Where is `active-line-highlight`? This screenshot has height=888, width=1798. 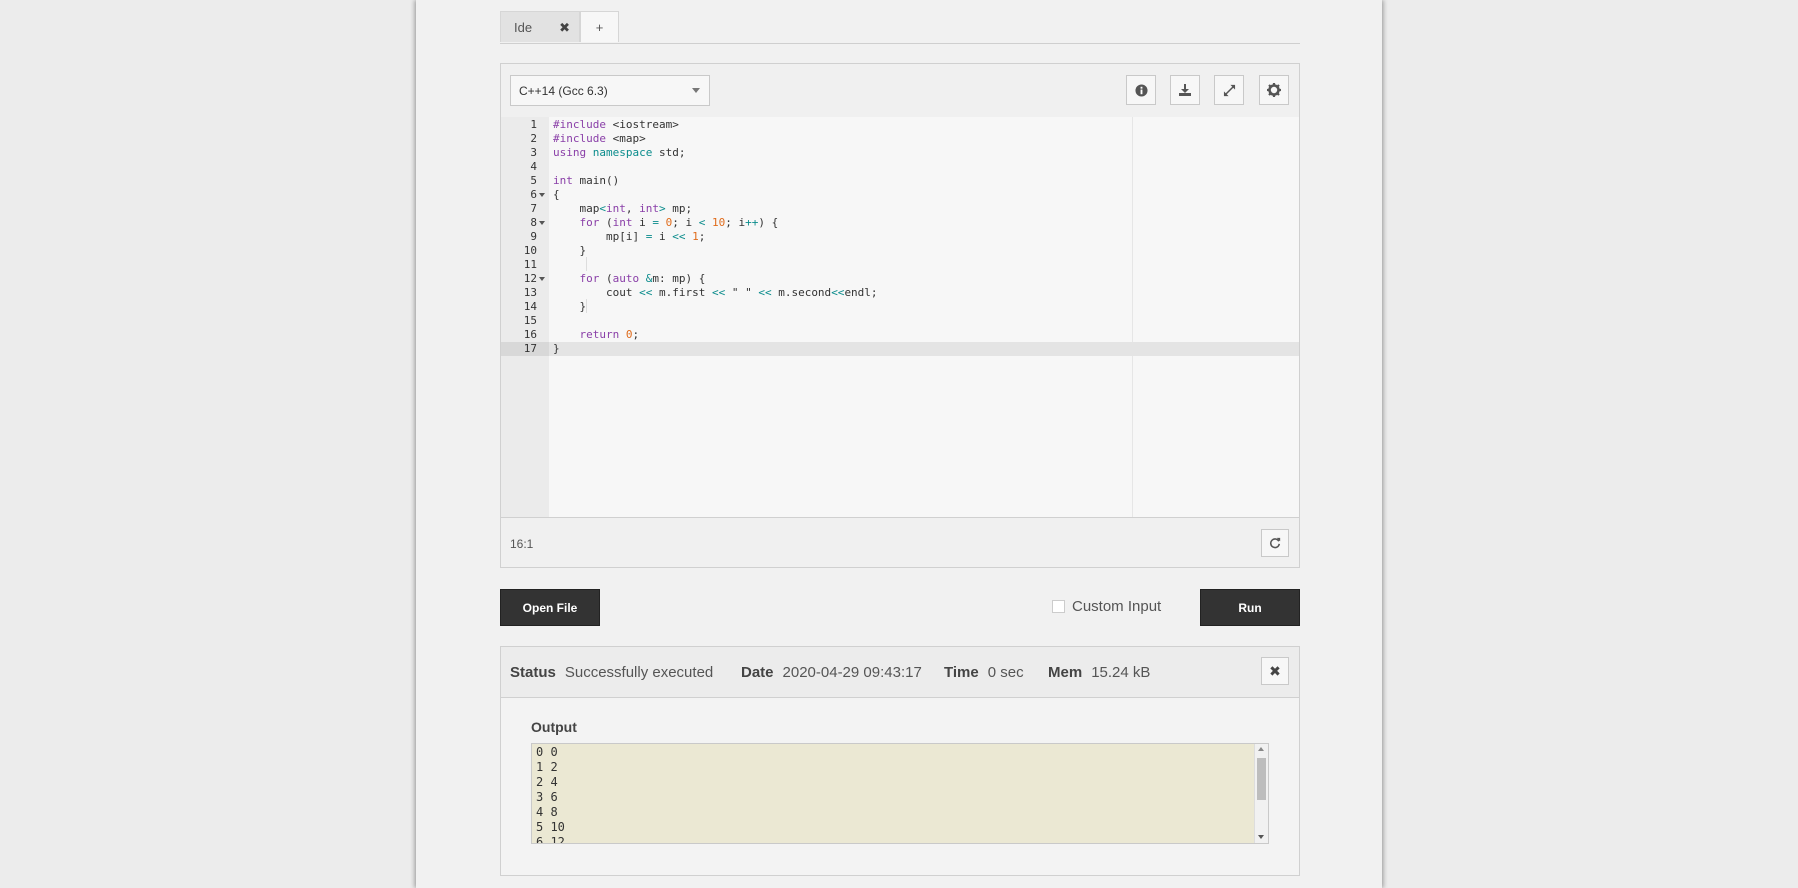
active-line-highlight is located at coordinates (900, 349).